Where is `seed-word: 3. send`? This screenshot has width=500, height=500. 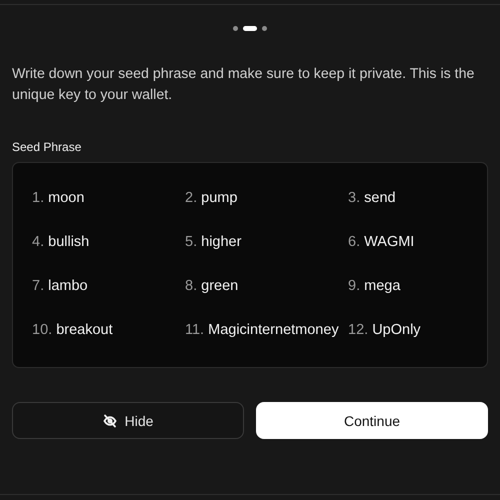
seed-word: 3. send is located at coordinates (372, 198).